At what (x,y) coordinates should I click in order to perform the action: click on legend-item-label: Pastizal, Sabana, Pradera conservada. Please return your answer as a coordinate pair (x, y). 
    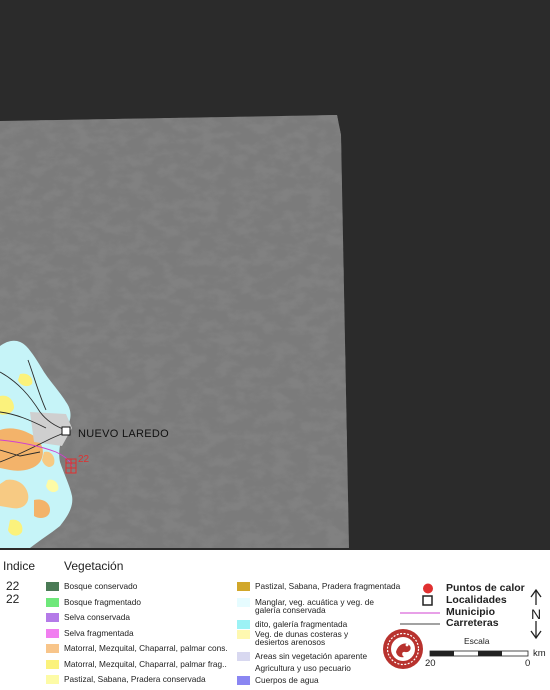
    Looking at the image, I should click on (135, 679).